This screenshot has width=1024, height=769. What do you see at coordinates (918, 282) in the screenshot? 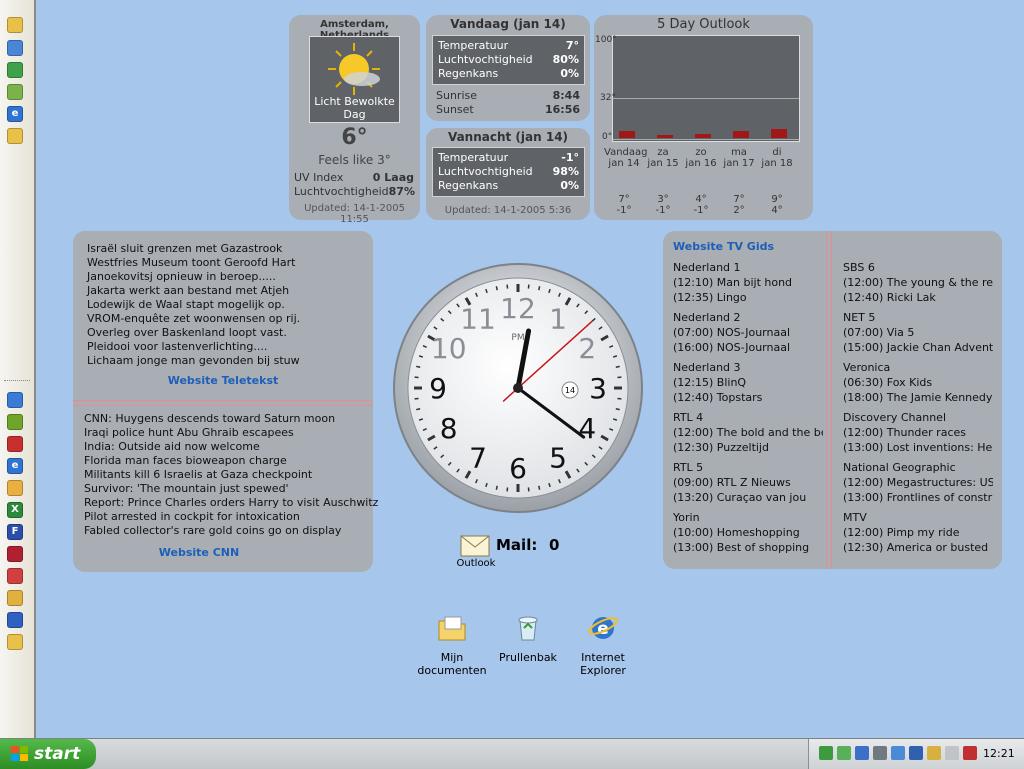
I see `tv-show: (12:00) The young & the restle` at bounding box center [918, 282].